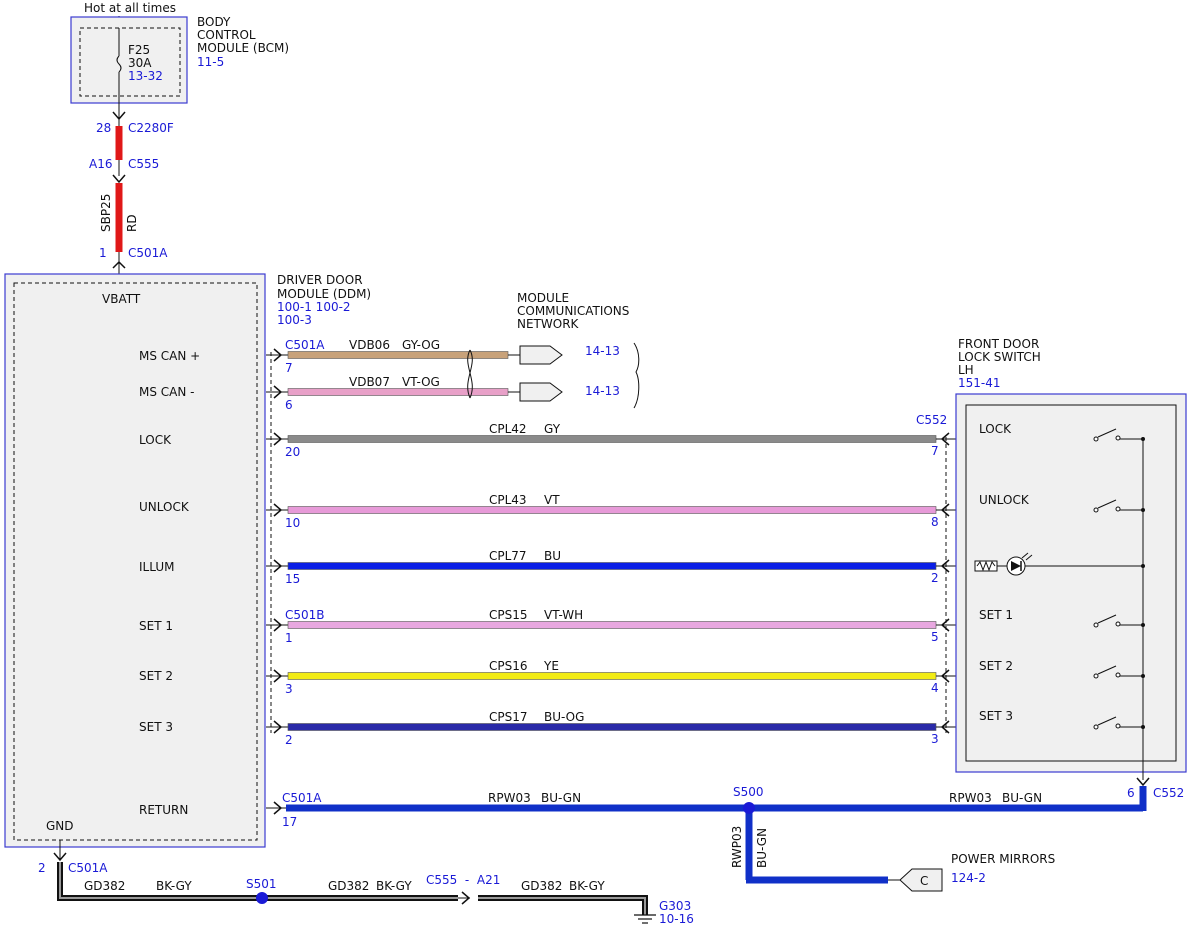 This screenshot has width=1200, height=927. I want to click on return-circuit: RPW03, so click(509, 798).